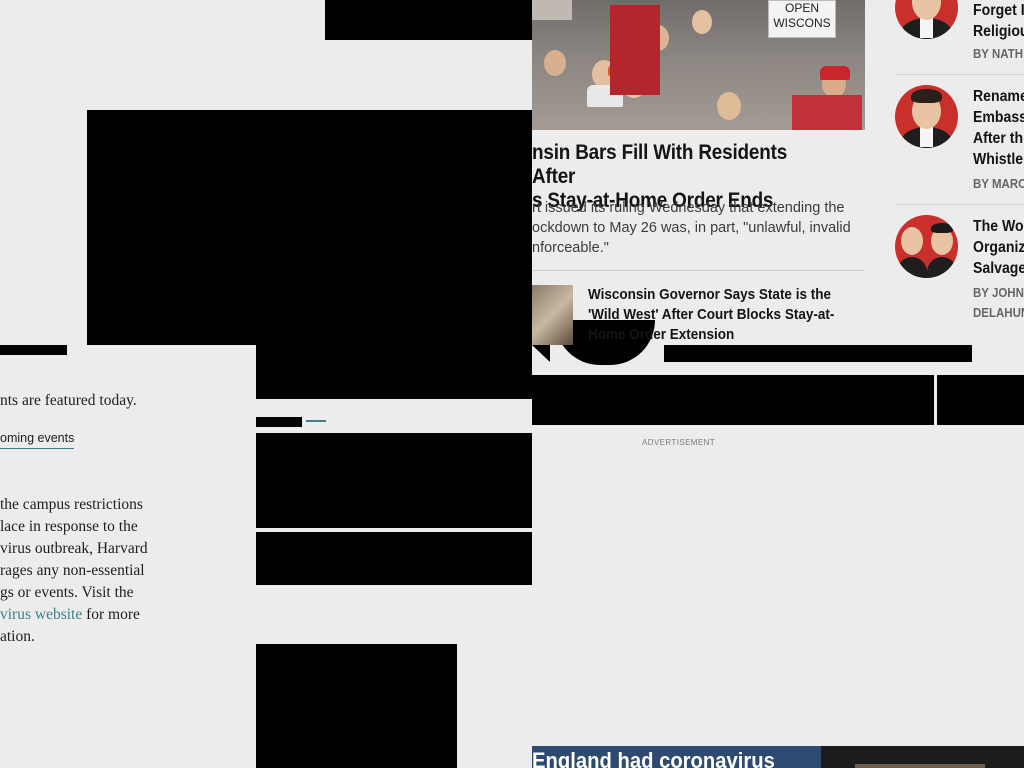 Image resolution: width=1024 pixels, height=768 pixels. I want to click on sidebar-story-title: The Wo Organiz Salvage, so click(998, 247).